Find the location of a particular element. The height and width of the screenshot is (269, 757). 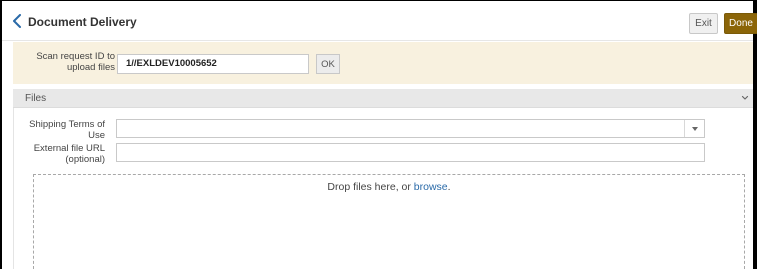

caret-down-icon is located at coordinates (694, 128).